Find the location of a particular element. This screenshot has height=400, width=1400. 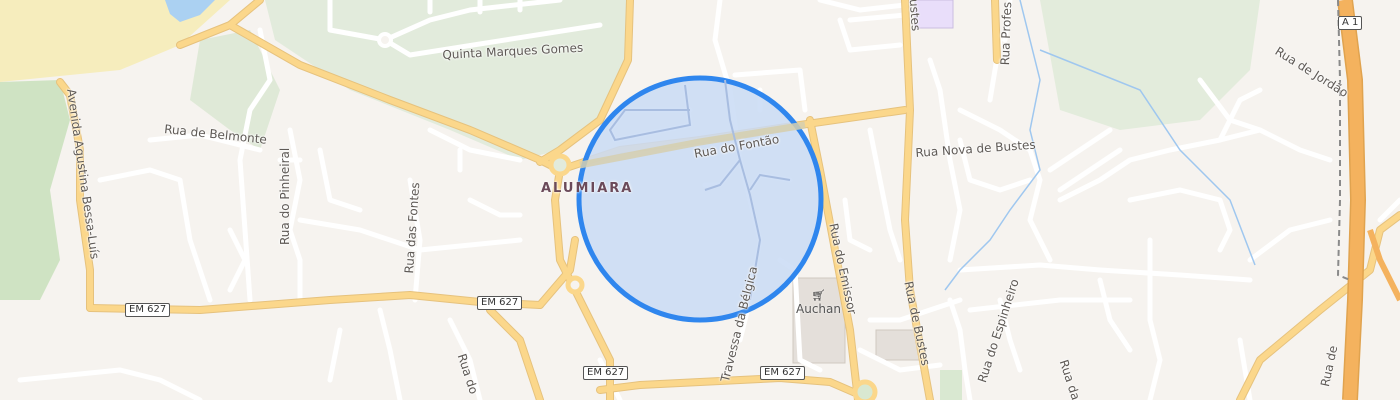

street-label-profes: Rua Profes is located at coordinates (1006, 33).